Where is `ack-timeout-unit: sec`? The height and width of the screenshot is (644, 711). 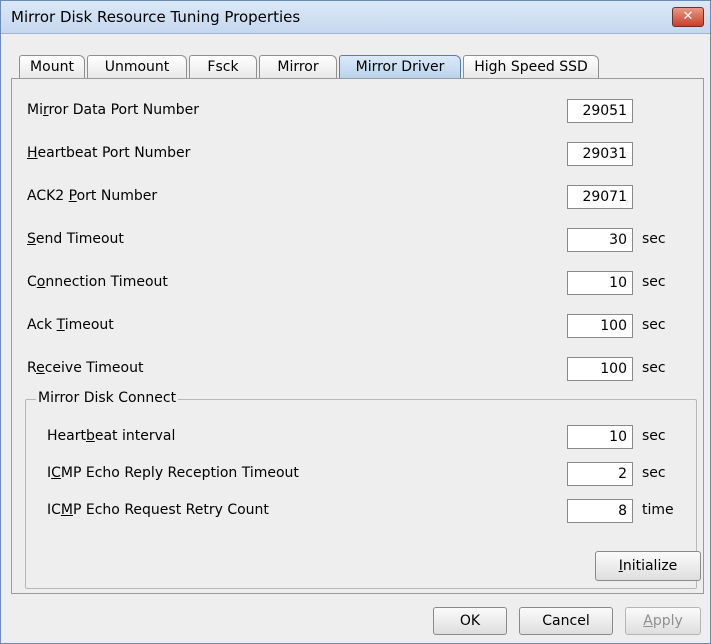
ack-timeout-unit: sec is located at coordinates (654, 325).